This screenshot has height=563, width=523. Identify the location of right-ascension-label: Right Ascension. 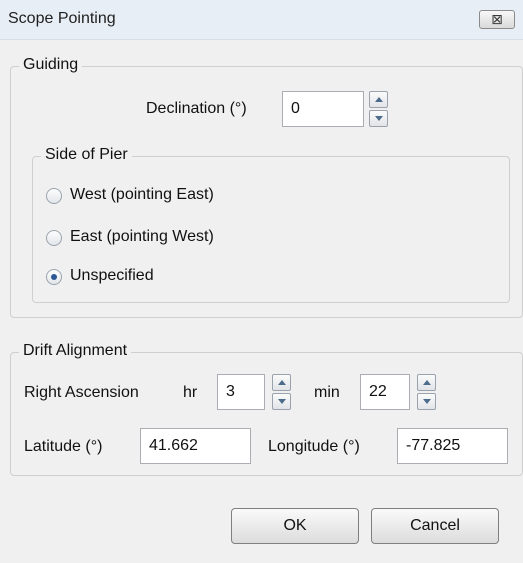
(81, 392).